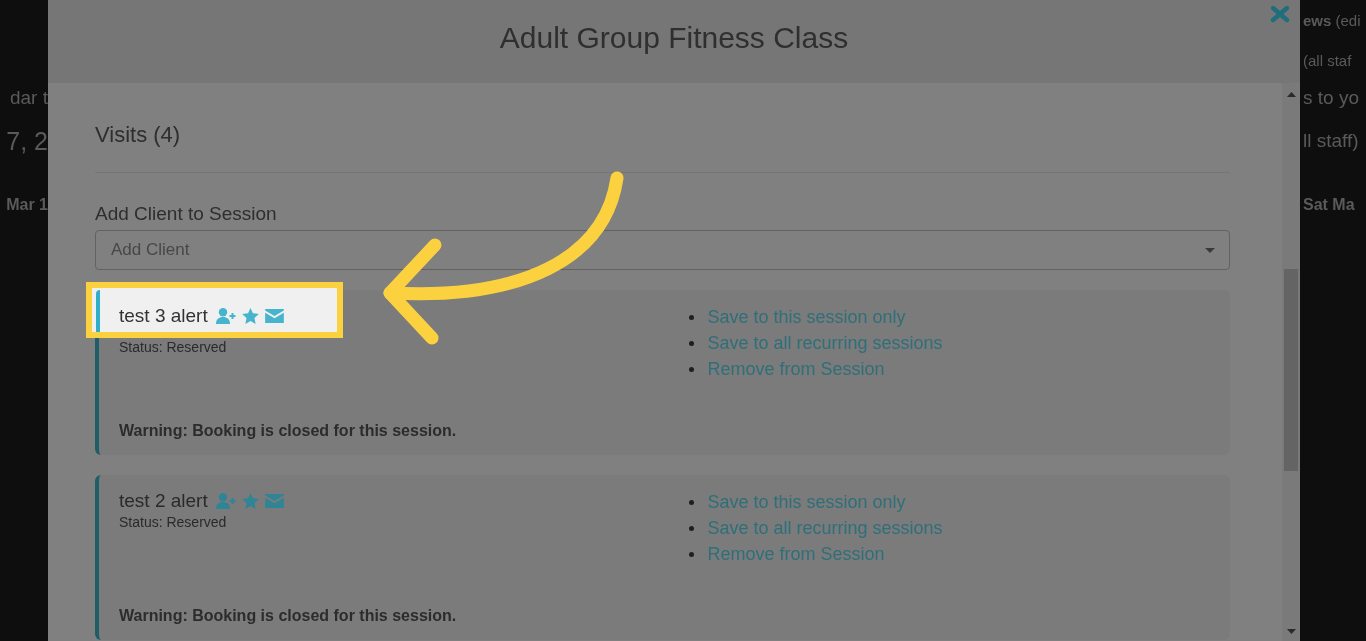 The width and height of the screenshot is (1366, 641). I want to click on background-text: 7, 2, so click(27, 141).